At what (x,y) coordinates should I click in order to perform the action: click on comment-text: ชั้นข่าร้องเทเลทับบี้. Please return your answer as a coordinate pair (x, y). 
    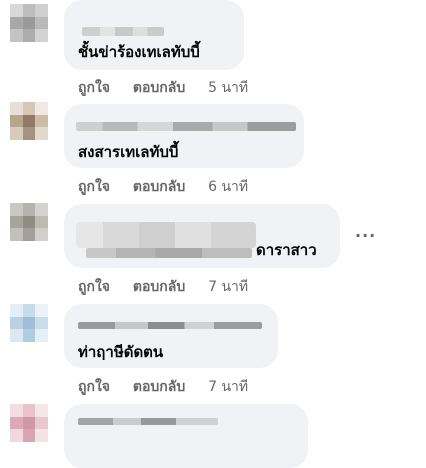
    Looking at the image, I should click on (139, 52).